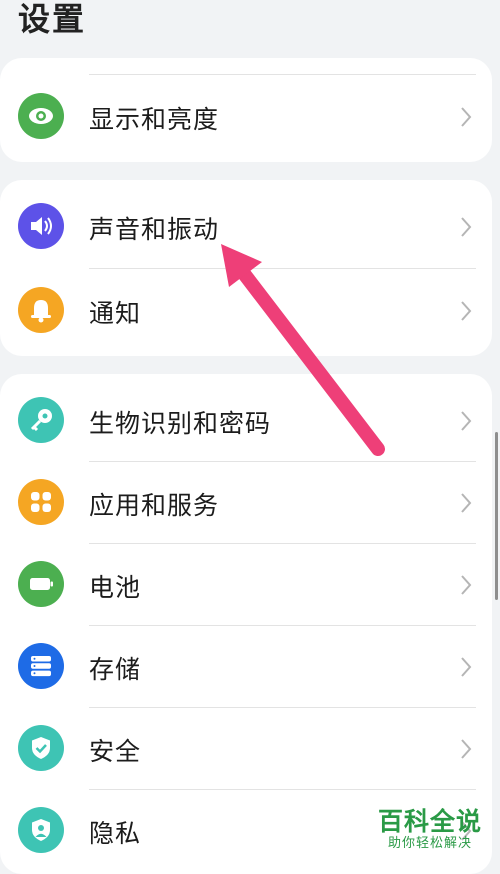 This screenshot has width=500, height=874. Describe the element at coordinates (180, 423) in the screenshot. I see `settings-item-label: 生物识别和密码` at that location.